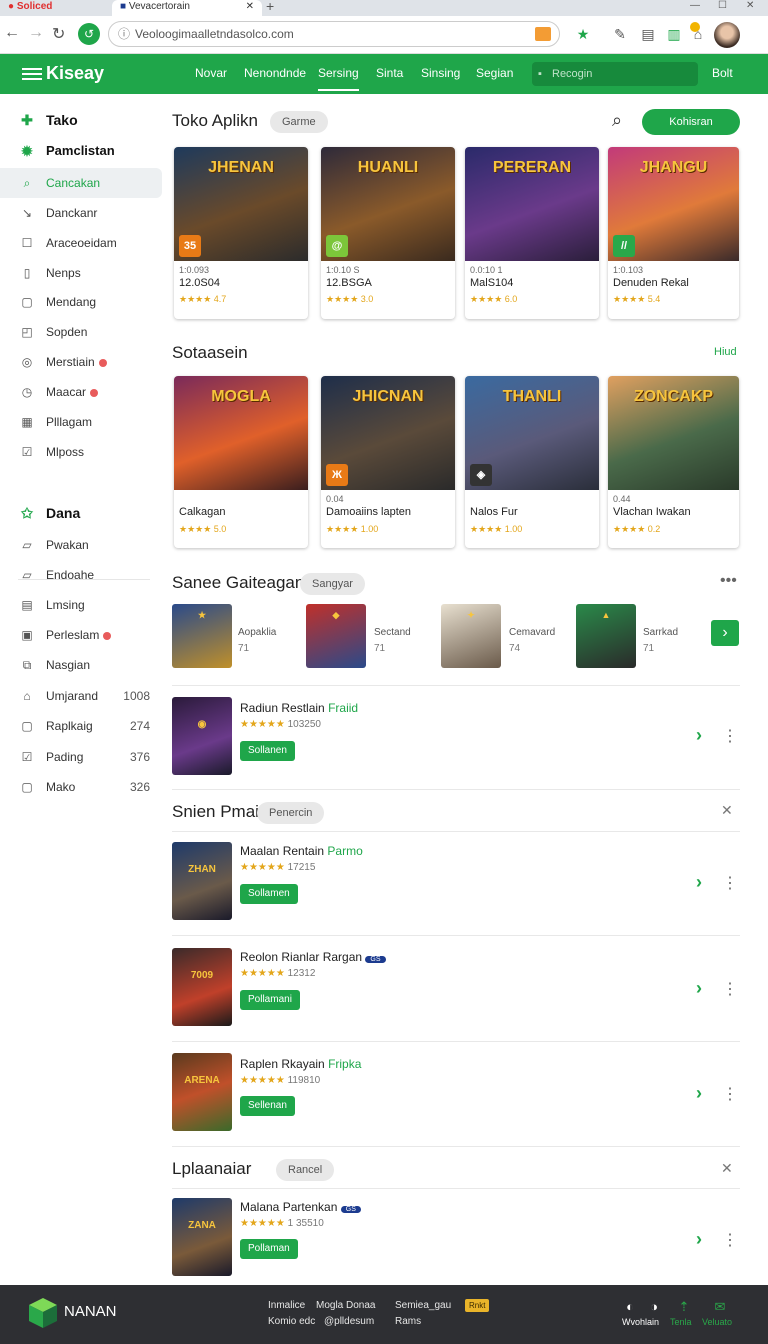  I want to click on reload-icon: ↻, so click(58, 34).